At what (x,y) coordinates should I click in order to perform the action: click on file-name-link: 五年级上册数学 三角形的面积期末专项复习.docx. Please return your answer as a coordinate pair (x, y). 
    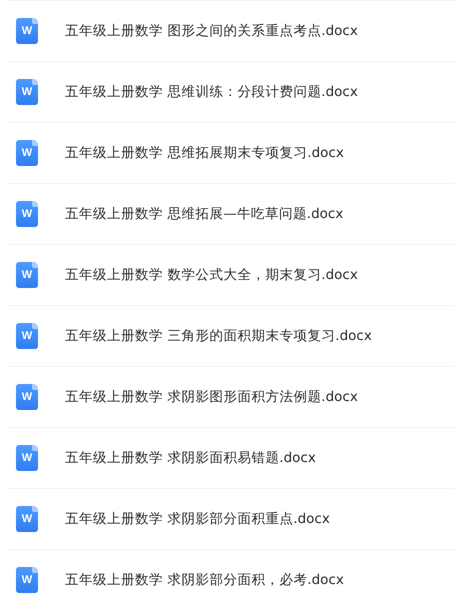
    Looking at the image, I should click on (218, 336).